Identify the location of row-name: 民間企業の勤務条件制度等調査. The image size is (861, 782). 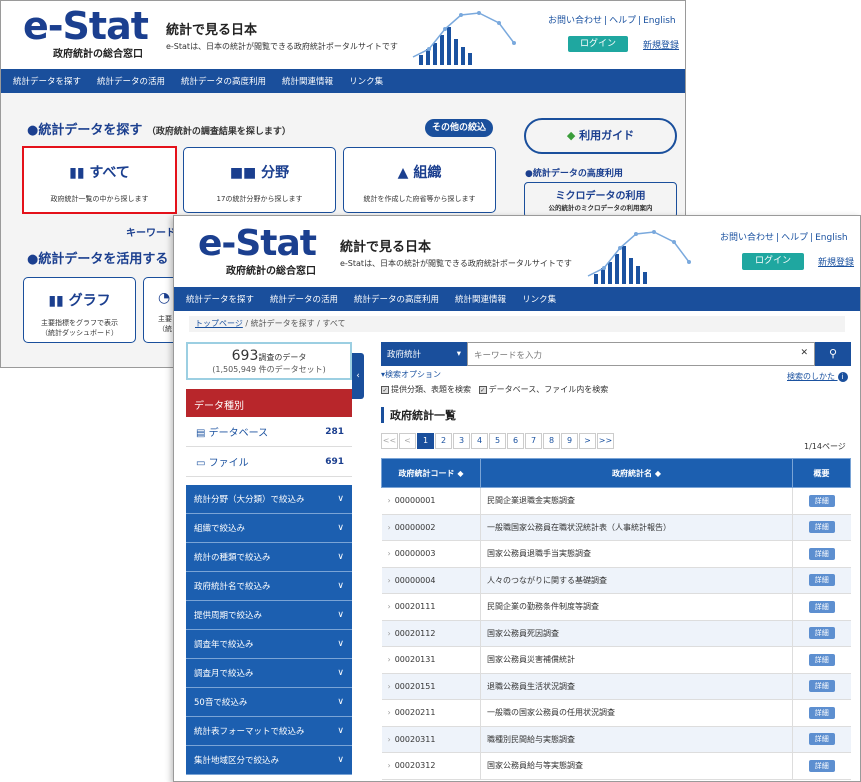
(636, 607).